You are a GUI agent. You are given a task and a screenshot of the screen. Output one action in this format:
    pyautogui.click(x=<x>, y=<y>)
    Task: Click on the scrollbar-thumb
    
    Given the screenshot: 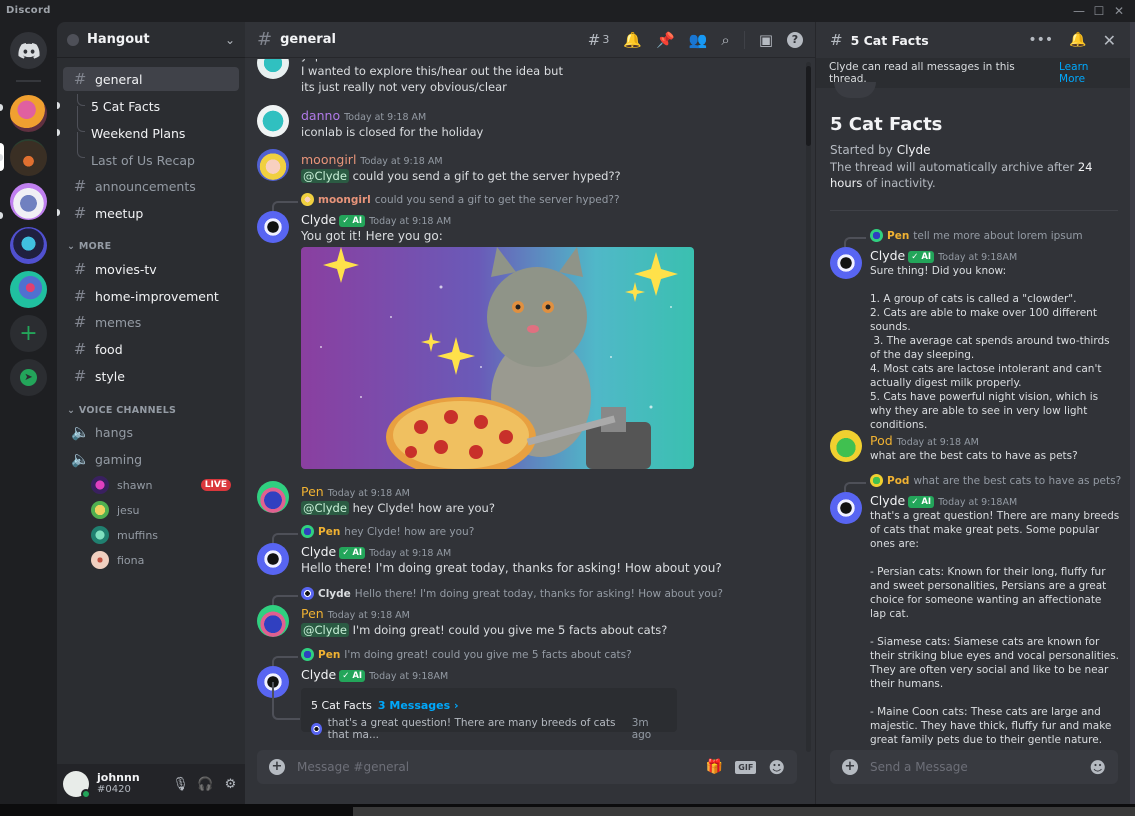 What is the action you would take?
    pyautogui.click(x=808, y=106)
    